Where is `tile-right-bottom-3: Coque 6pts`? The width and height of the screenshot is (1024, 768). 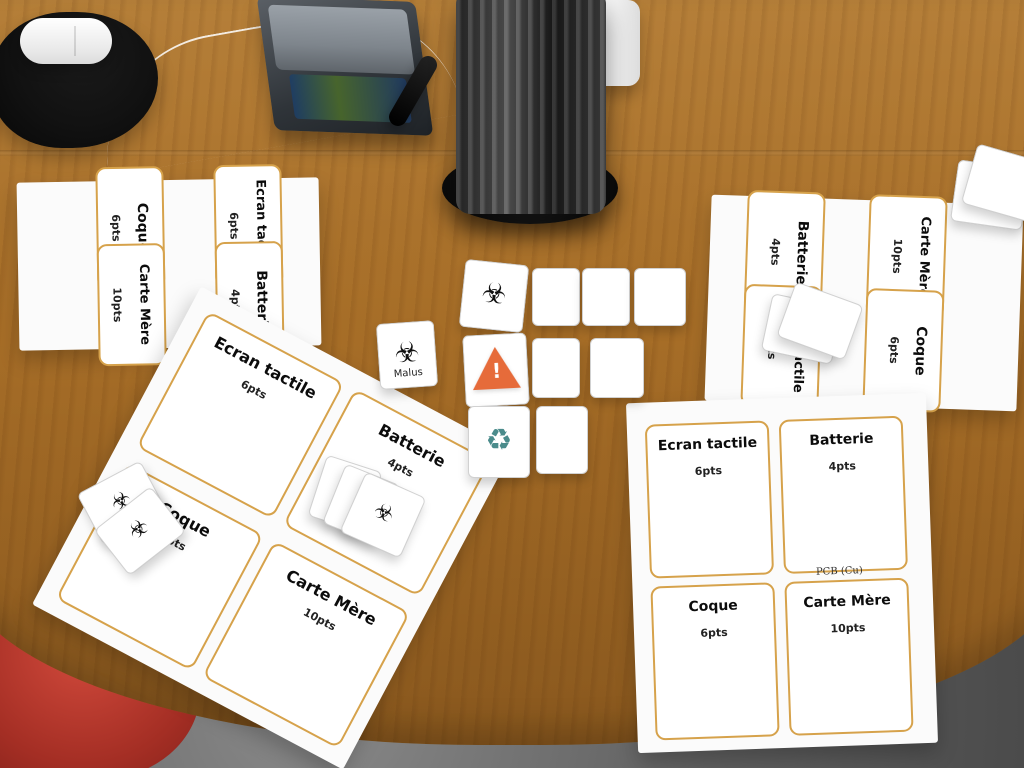 tile-right-bottom-3: Coque 6pts is located at coordinates (715, 661).